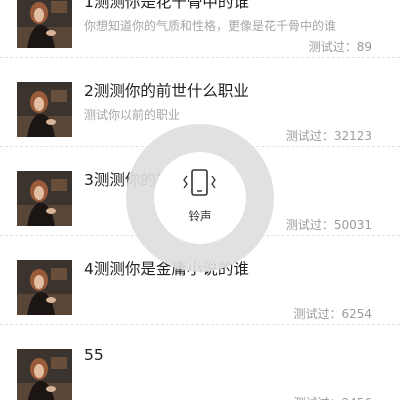  I want to click on quiz-subtitle: 测试你以前的职业, so click(132, 115).